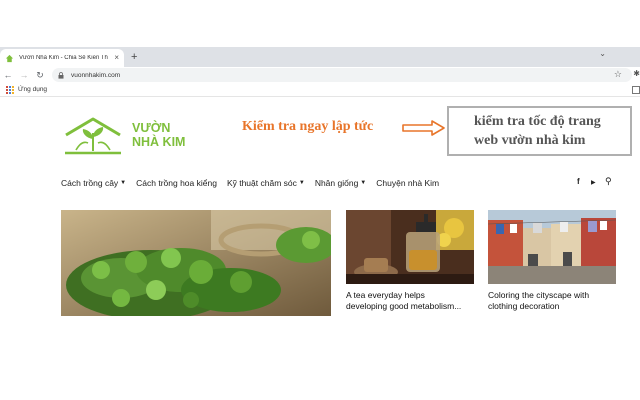 This screenshot has width=640, height=400. I want to click on site-logo: VƯỜN NHÀ KIM, so click(127, 138).